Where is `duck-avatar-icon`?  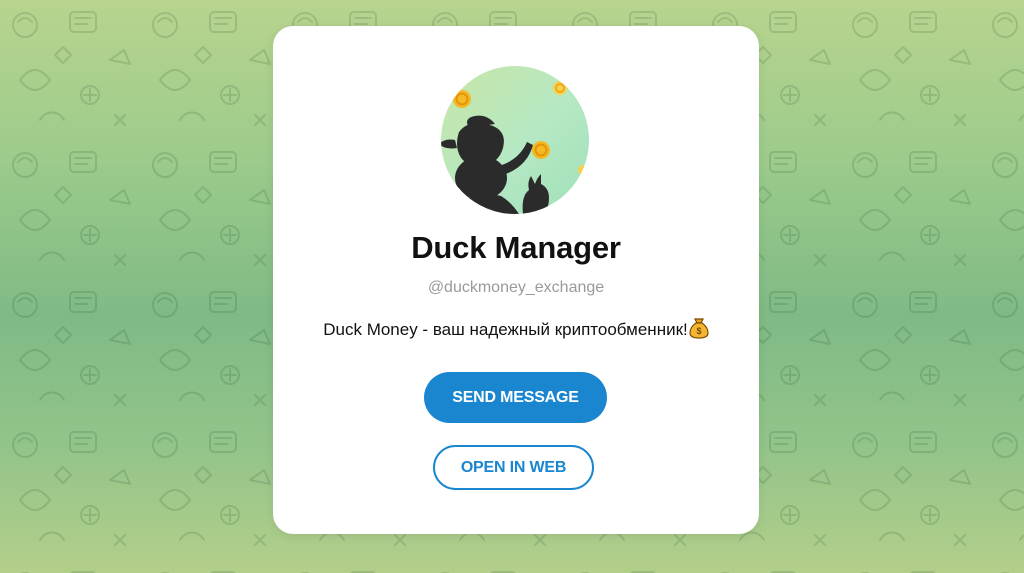 duck-avatar-icon is located at coordinates (515, 140).